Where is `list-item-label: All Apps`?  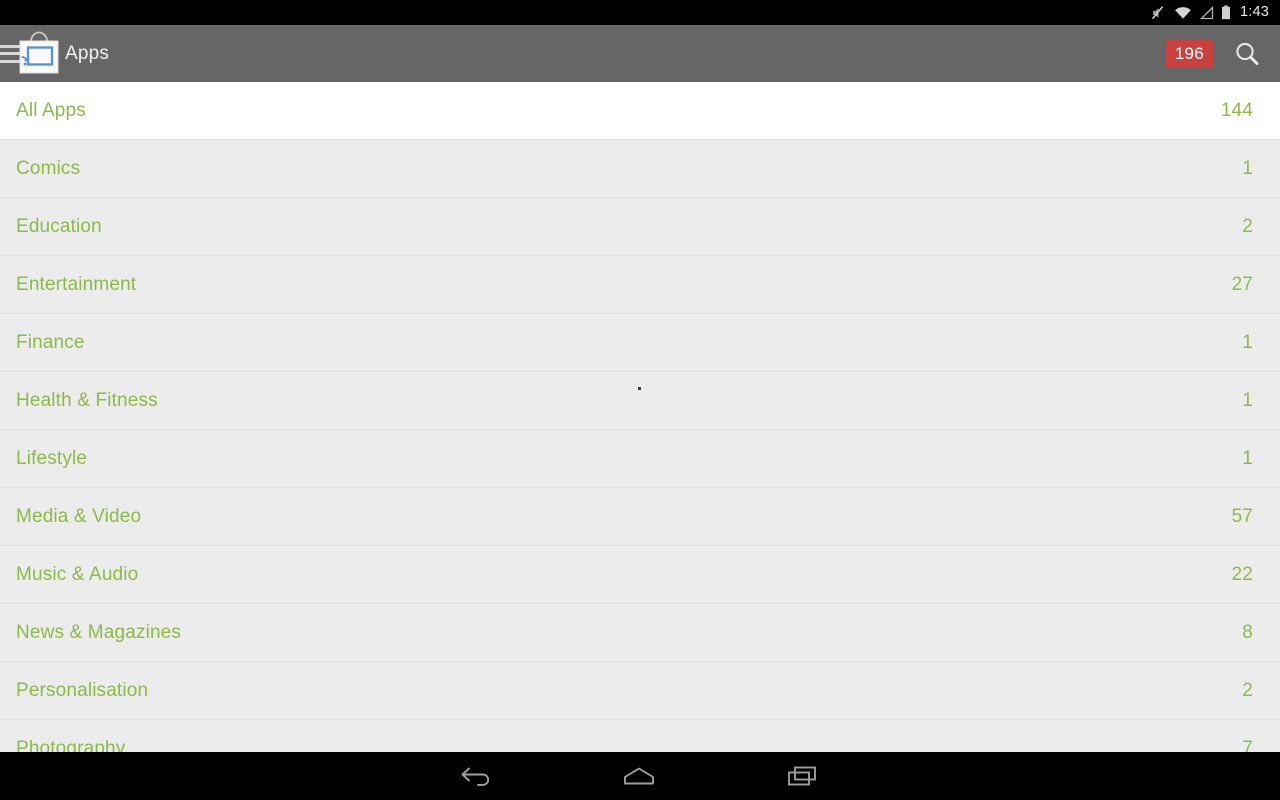 list-item-label: All Apps is located at coordinates (51, 110).